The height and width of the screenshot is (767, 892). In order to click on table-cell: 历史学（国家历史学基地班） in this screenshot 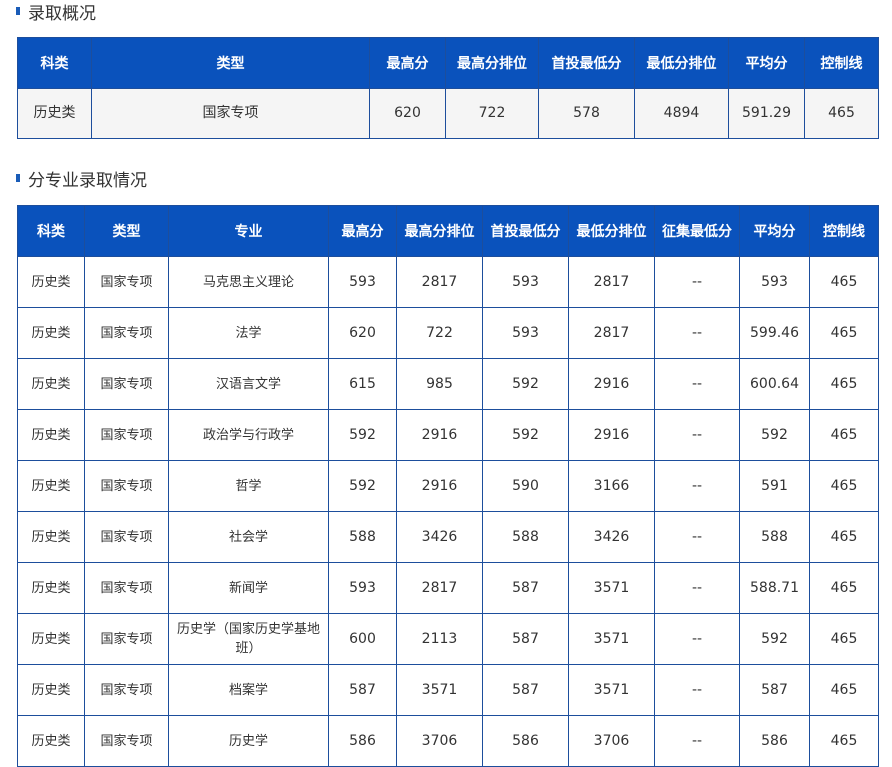, I will do `click(248, 639)`.